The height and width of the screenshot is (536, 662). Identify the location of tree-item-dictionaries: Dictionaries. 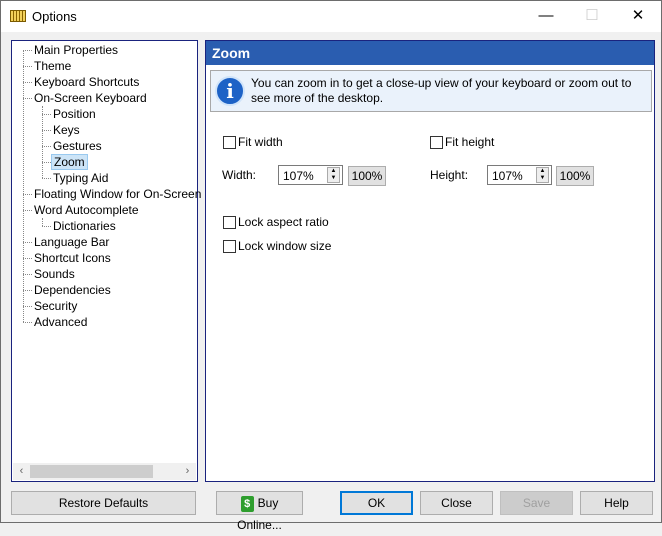
(84, 226).